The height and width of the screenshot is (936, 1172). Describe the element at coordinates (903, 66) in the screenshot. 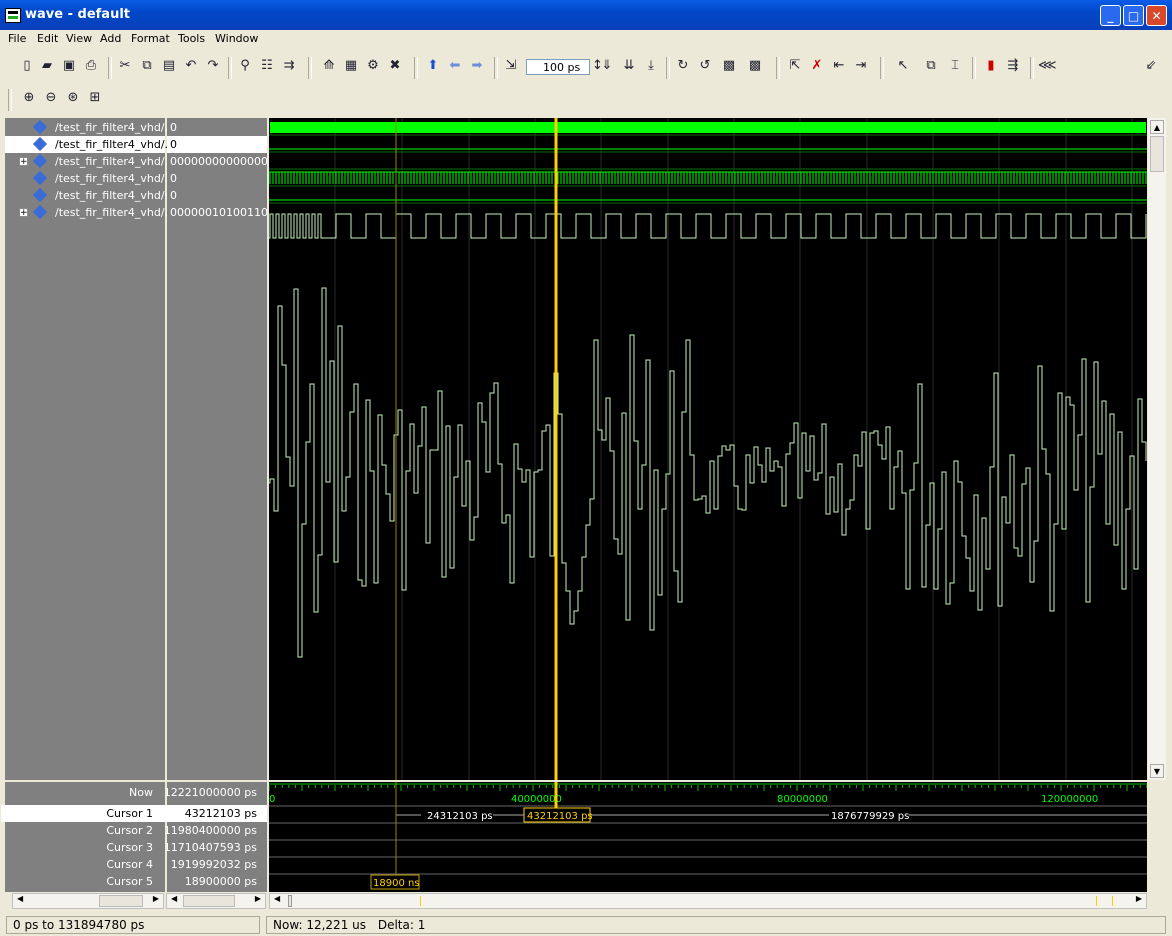

I see `select-mode-icon: ↖` at that location.